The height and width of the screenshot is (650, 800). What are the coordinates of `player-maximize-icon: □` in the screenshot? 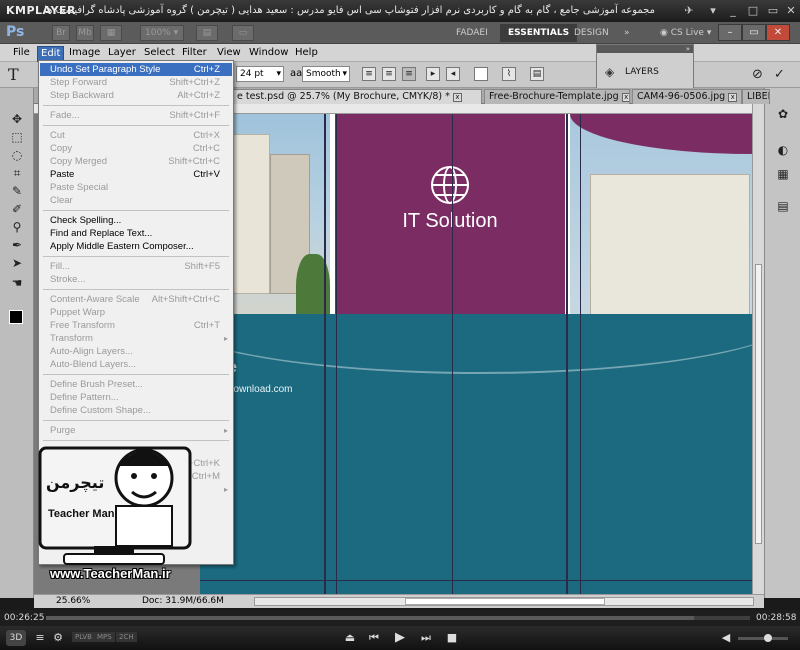 It's located at (753, 11).